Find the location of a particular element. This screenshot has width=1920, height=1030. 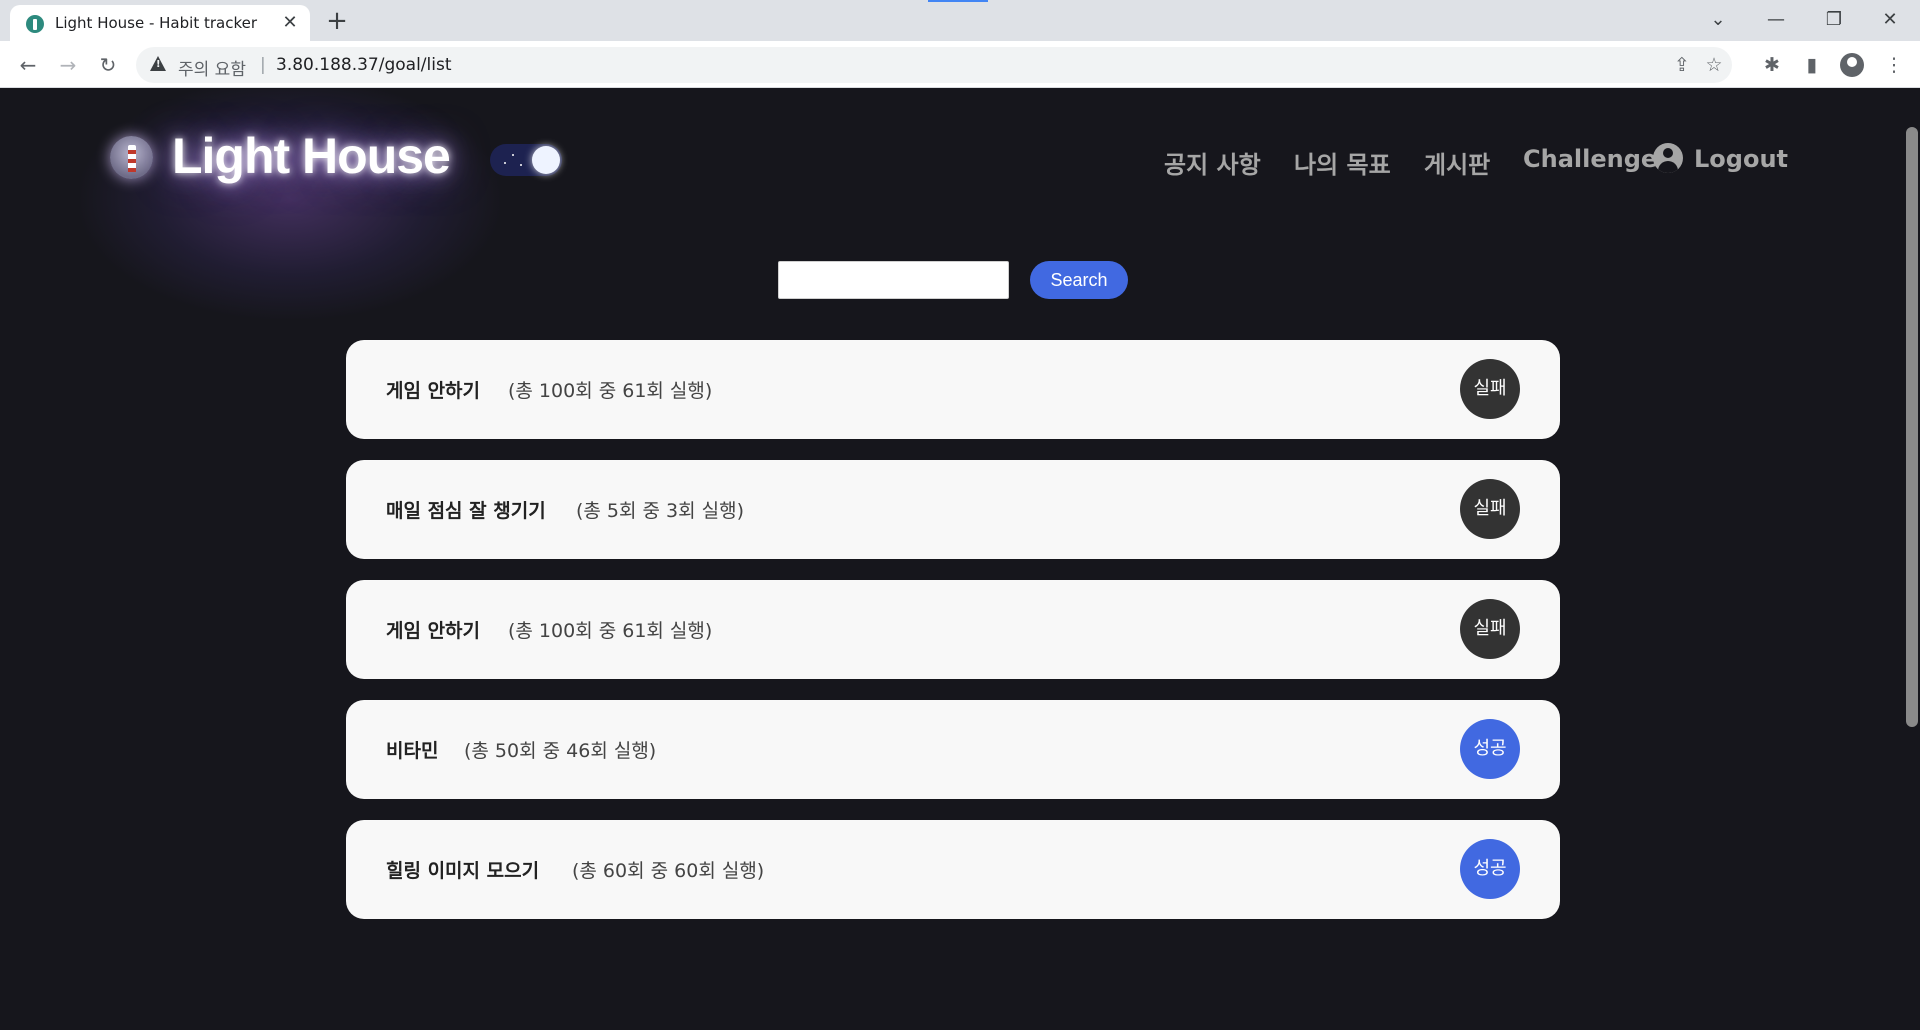

bookmark-star-icon: ☆ is located at coordinates (1714, 65).